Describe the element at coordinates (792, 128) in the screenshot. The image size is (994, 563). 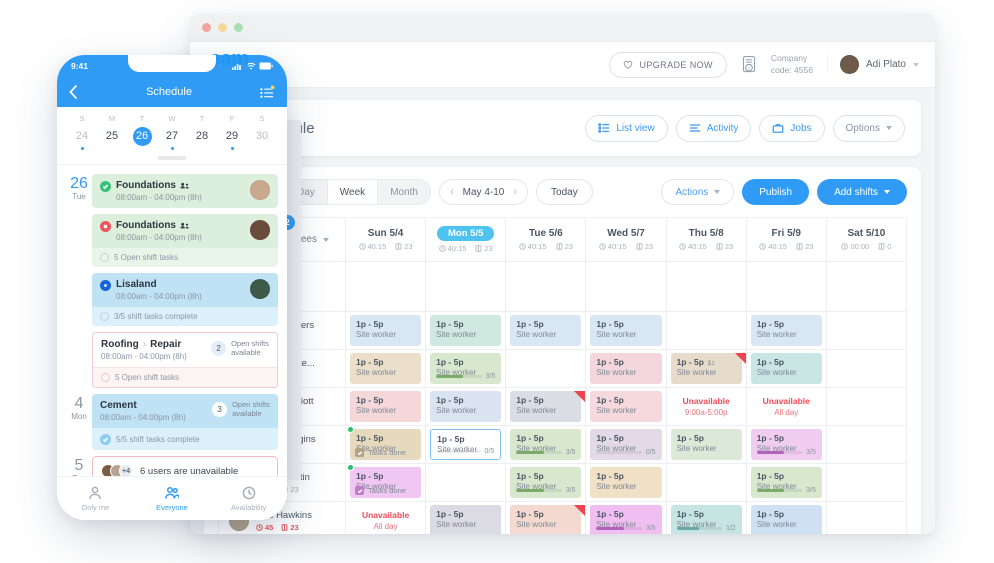
I see `jobs-button: Jobs` at that location.